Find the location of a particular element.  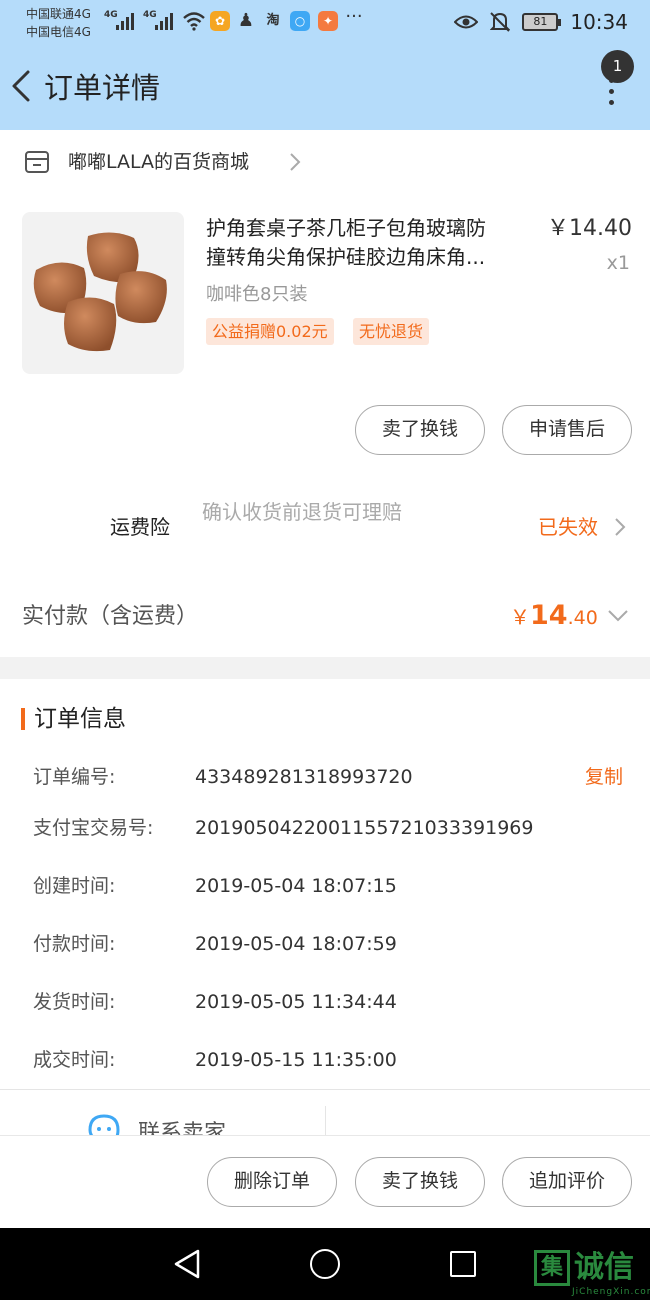

watermark-text: 诚信 is located at coordinates (604, 1267).